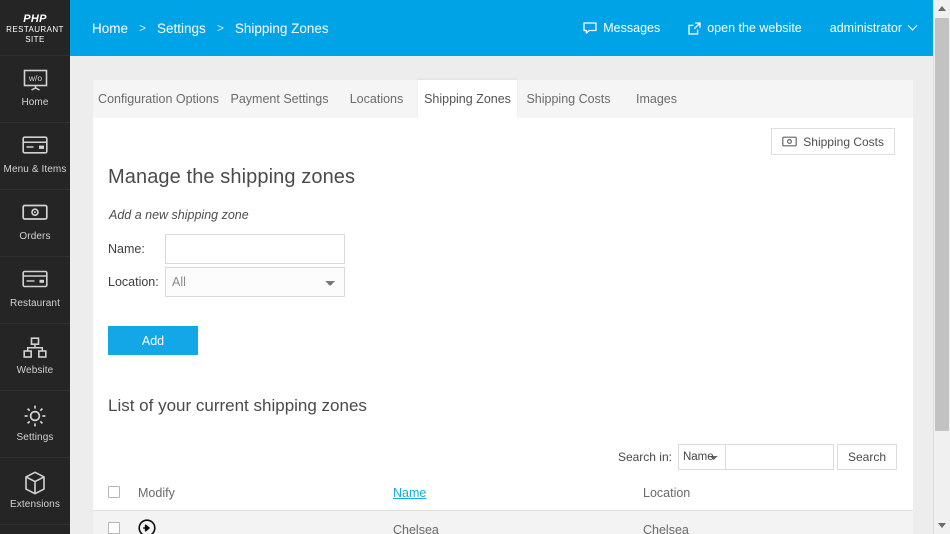  What do you see at coordinates (282, 28) in the screenshot?
I see `breadcrumb-item-shipping-zones: Shipping Zones` at bounding box center [282, 28].